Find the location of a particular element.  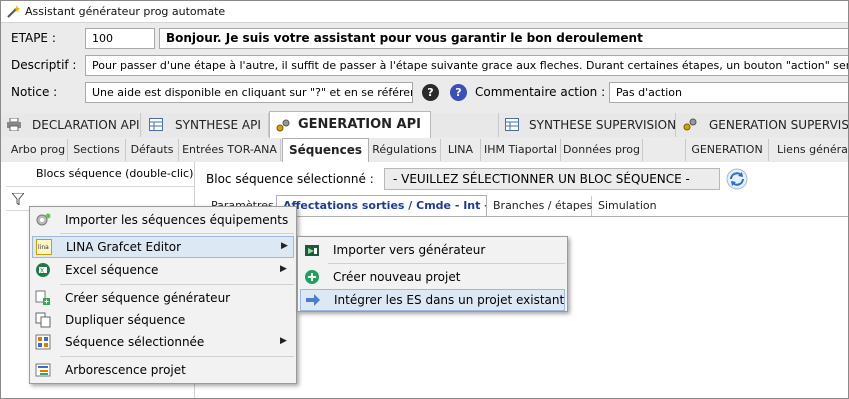

tab-declaration-api: DECLARATION API is located at coordinates (71, 125).